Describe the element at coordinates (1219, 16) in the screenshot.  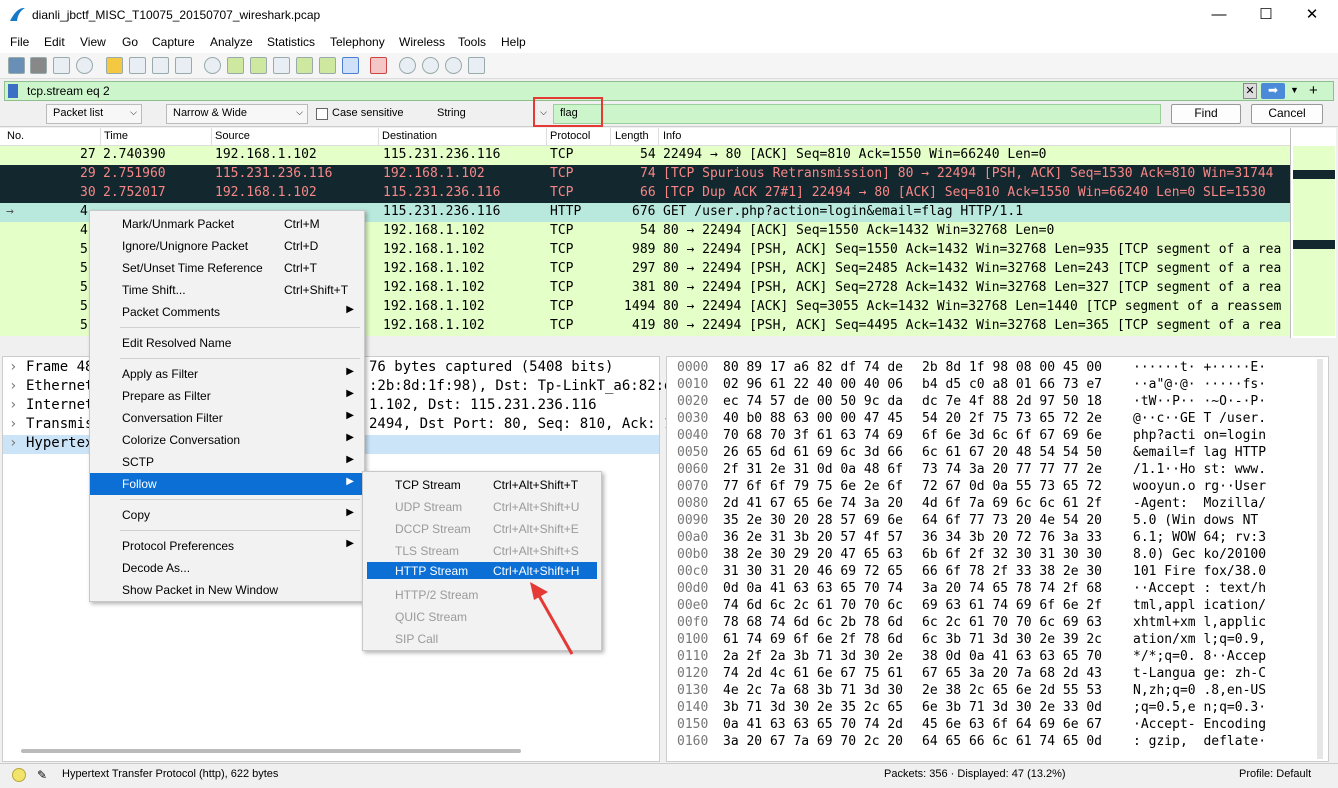
I see `minimize-button: —` at that location.